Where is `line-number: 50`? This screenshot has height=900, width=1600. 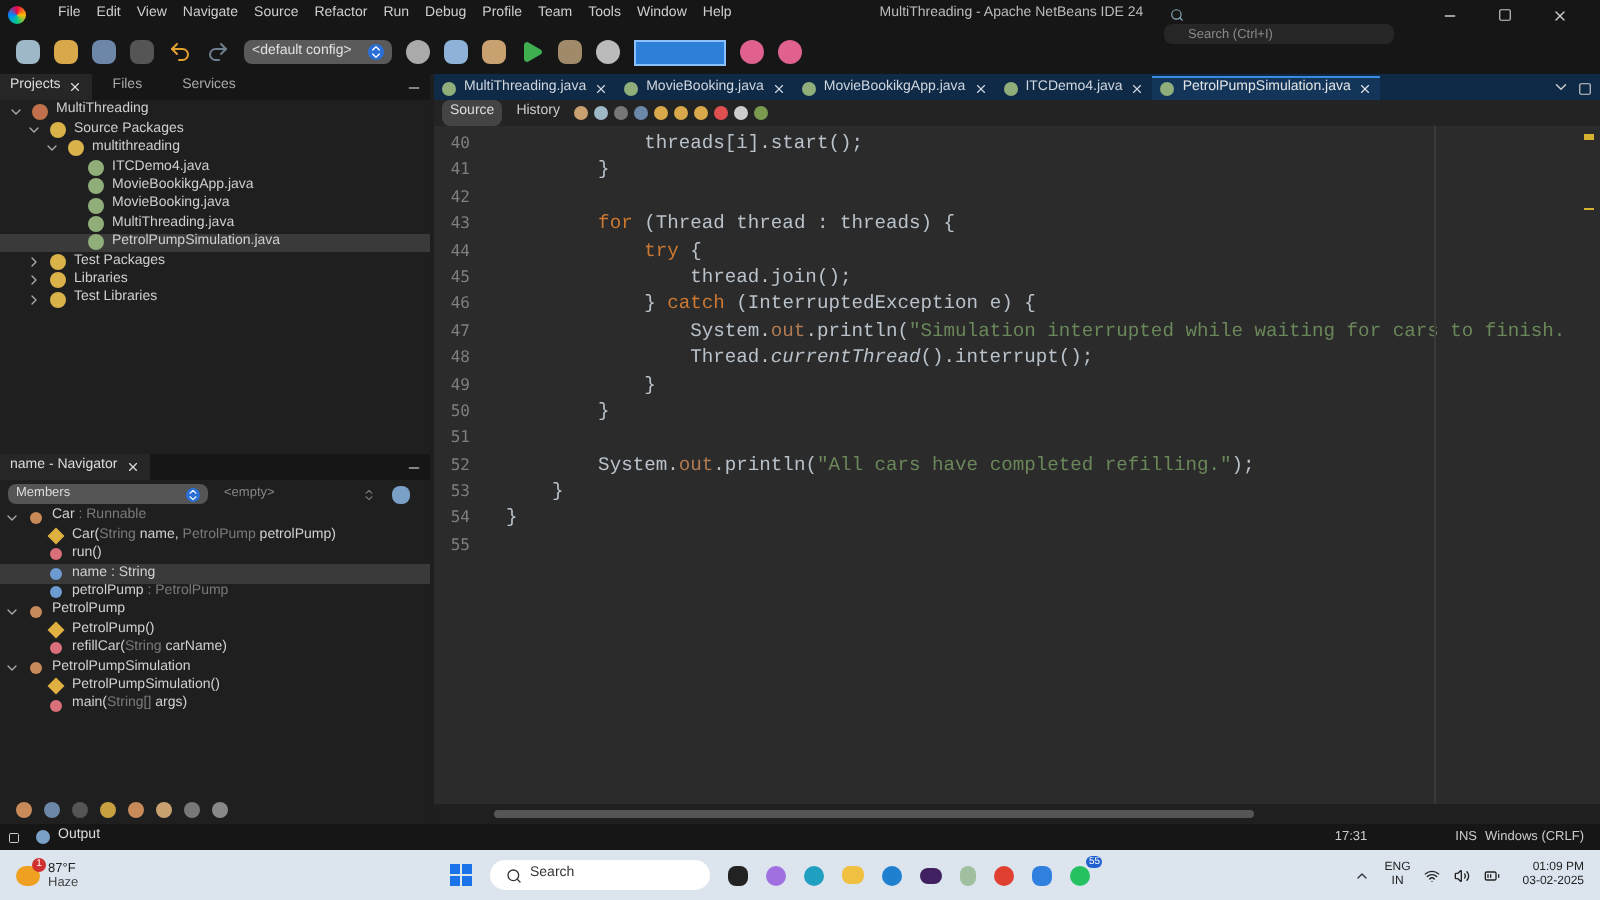
line-number: 50 is located at coordinates (460, 411).